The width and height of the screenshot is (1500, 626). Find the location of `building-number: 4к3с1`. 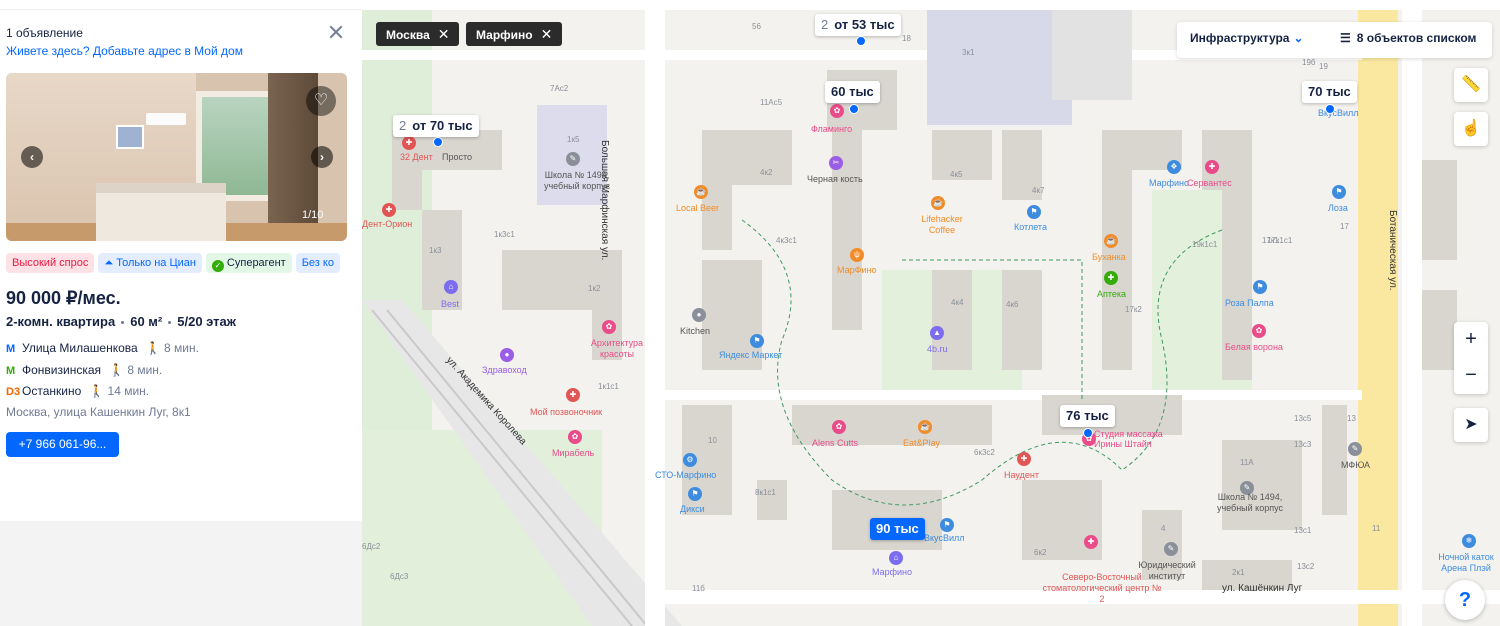

building-number: 4к3с1 is located at coordinates (786, 240).